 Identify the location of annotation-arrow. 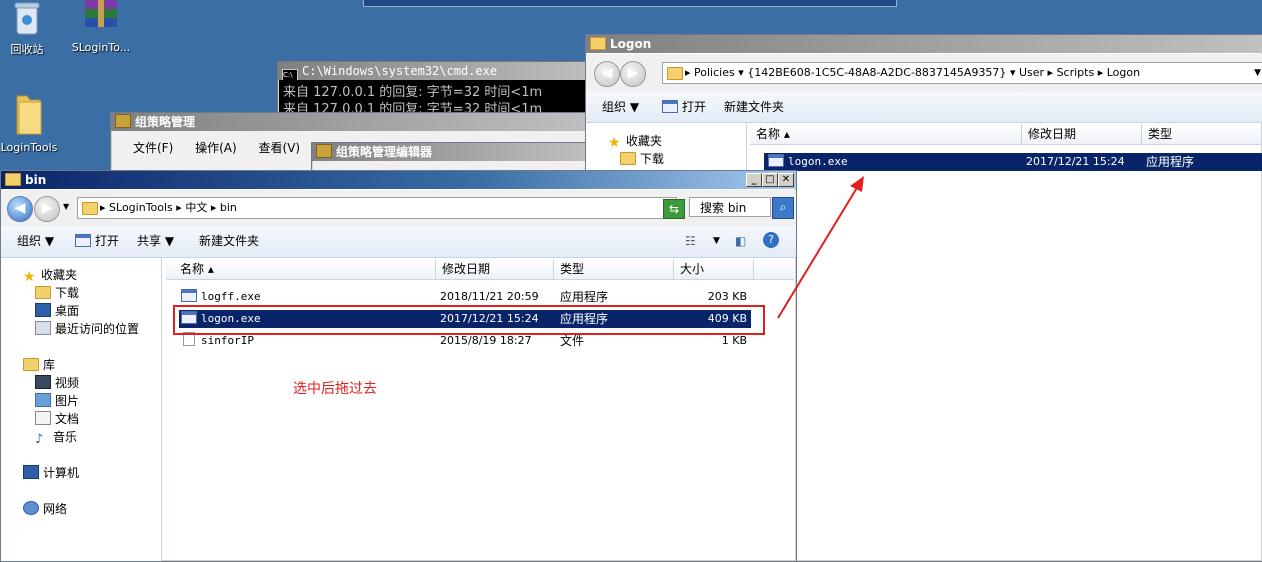
(820, 247).